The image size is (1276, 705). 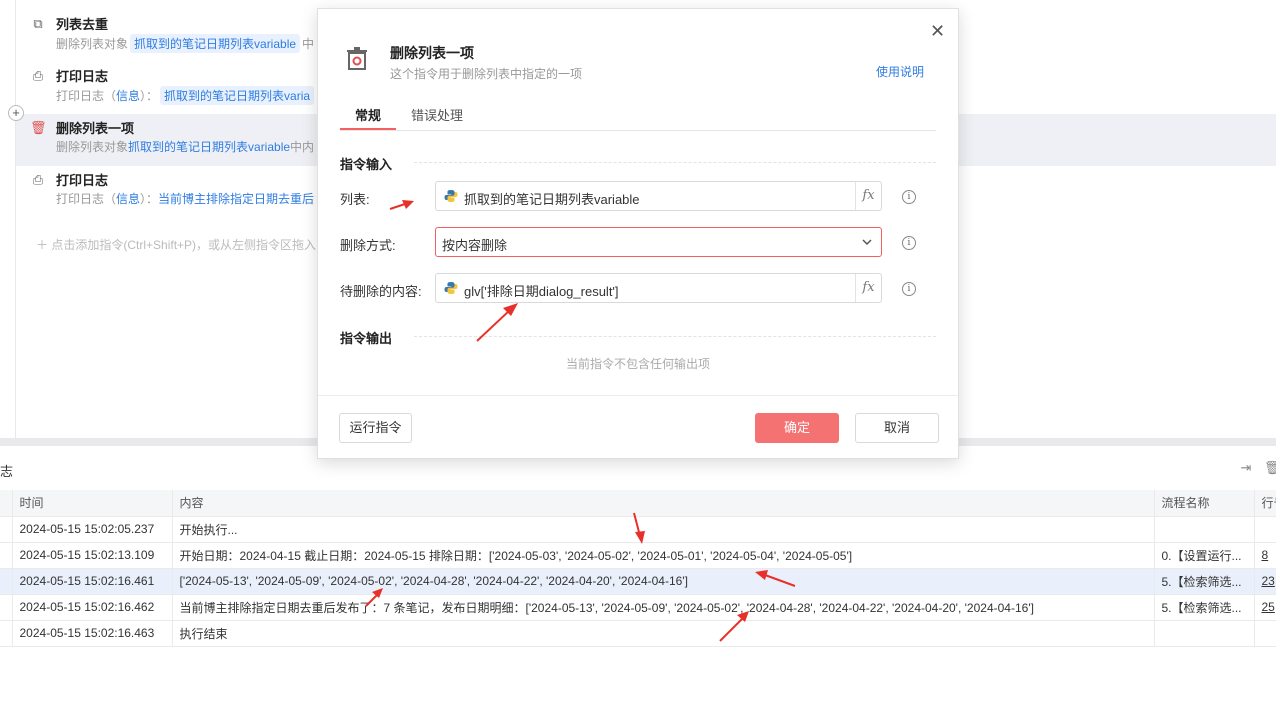 What do you see at coordinates (92, 503) in the screenshot?
I see `column-header-time: 时间` at bounding box center [92, 503].